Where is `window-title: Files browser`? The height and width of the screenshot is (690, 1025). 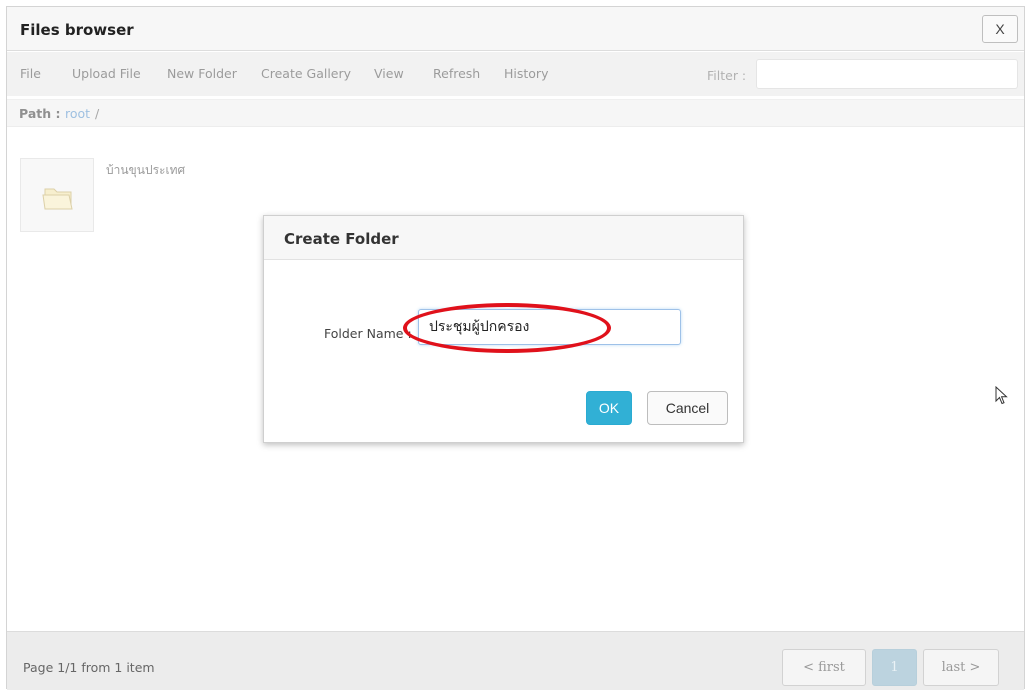
window-title: Files browser is located at coordinates (77, 30).